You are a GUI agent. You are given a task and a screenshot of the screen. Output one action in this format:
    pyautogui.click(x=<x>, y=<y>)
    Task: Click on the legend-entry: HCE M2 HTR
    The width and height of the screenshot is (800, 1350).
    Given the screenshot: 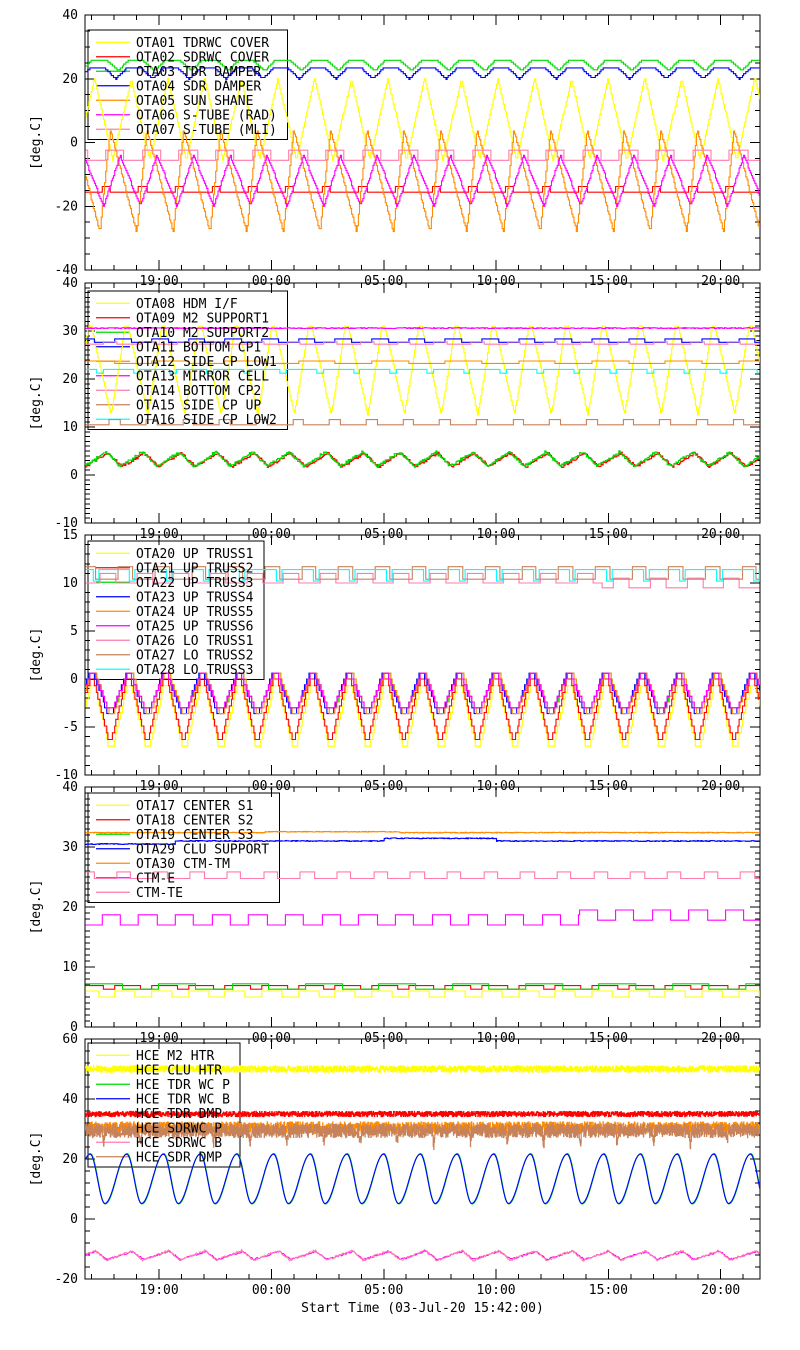 What is the action you would take?
    pyautogui.click(x=175, y=1056)
    